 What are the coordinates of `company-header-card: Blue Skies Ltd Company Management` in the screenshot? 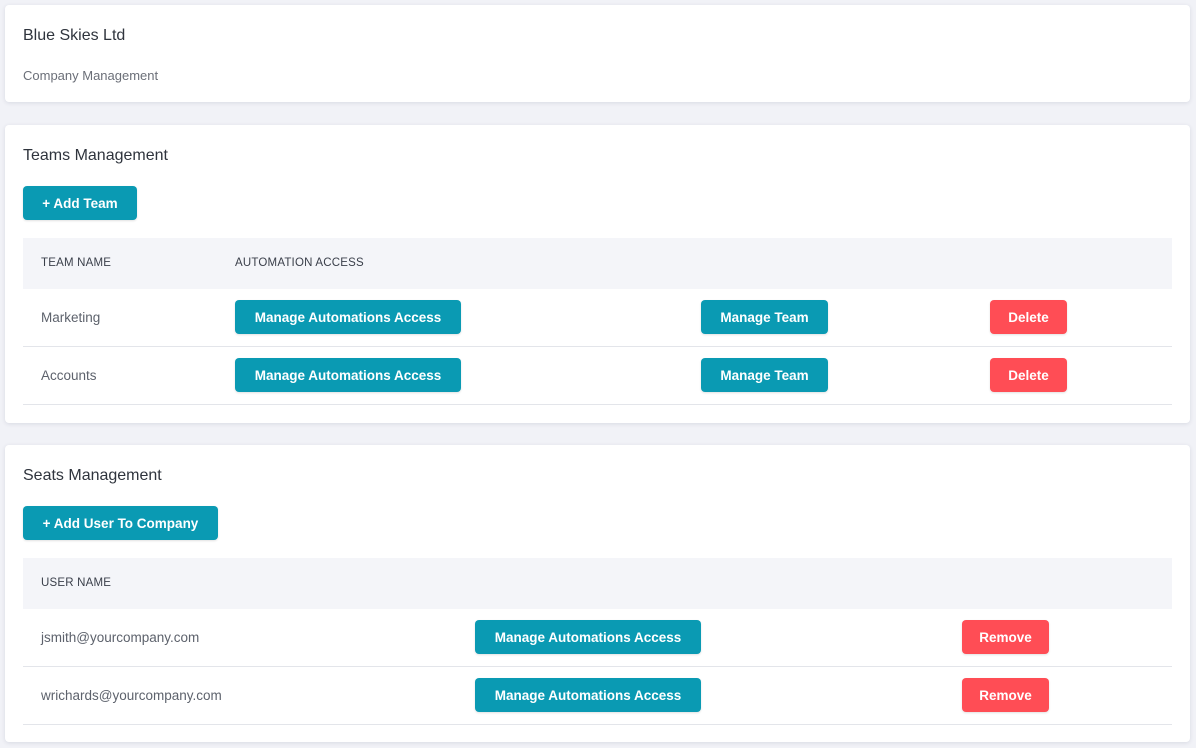 It's located at (597, 53).